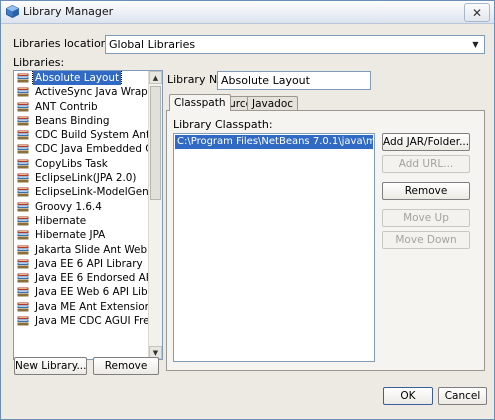 The image size is (495, 420). What do you see at coordinates (91, 92) in the screenshot?
I see `list-item-label: ActiveSync Java Wrapper Library` at bounding box center [91, 92].